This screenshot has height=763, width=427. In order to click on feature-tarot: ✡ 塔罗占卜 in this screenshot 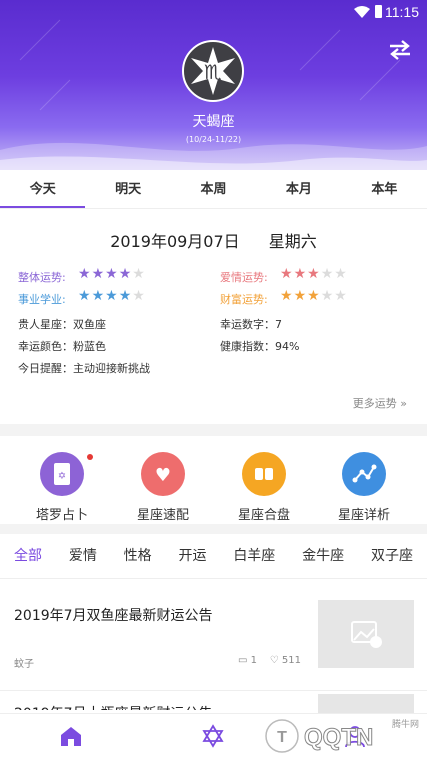, I will do `click(62, 487)`.